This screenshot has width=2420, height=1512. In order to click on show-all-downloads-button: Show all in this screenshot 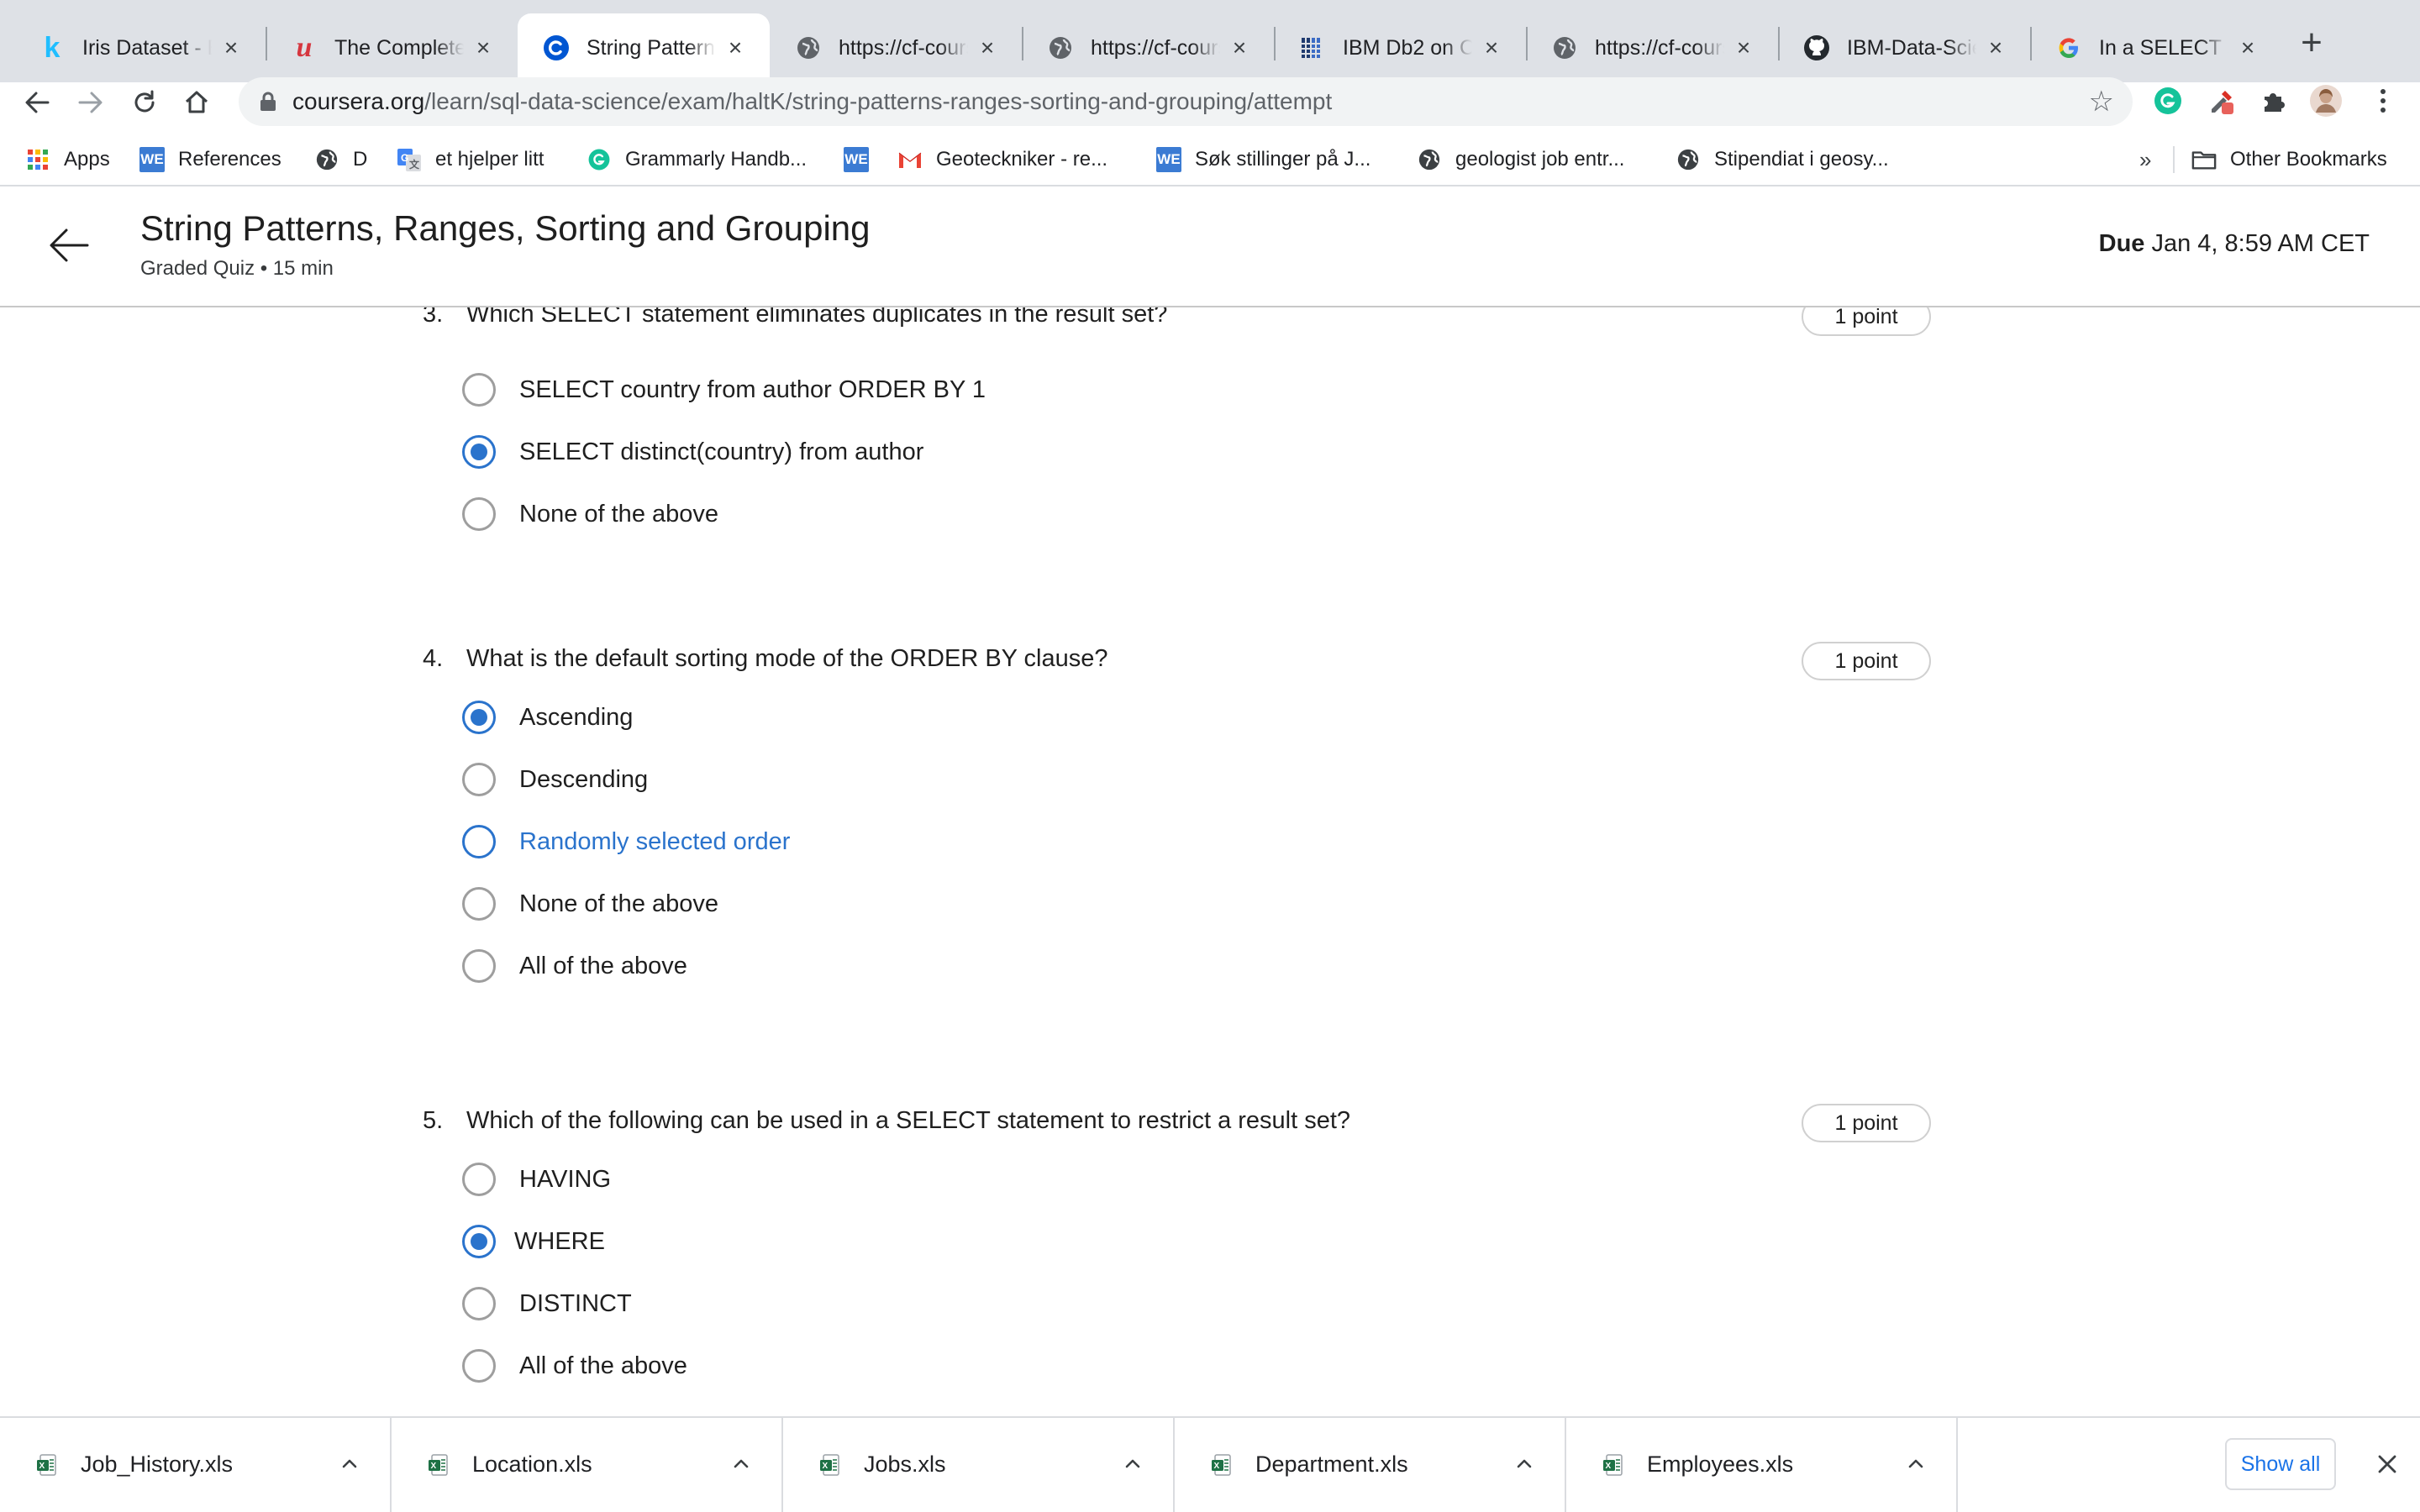, I will do `click(2280, 1464)`.